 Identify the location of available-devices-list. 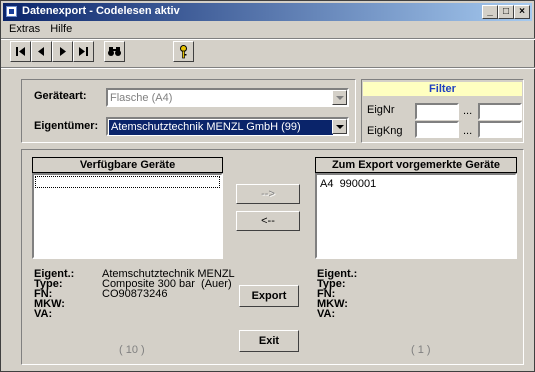
(127, 216).